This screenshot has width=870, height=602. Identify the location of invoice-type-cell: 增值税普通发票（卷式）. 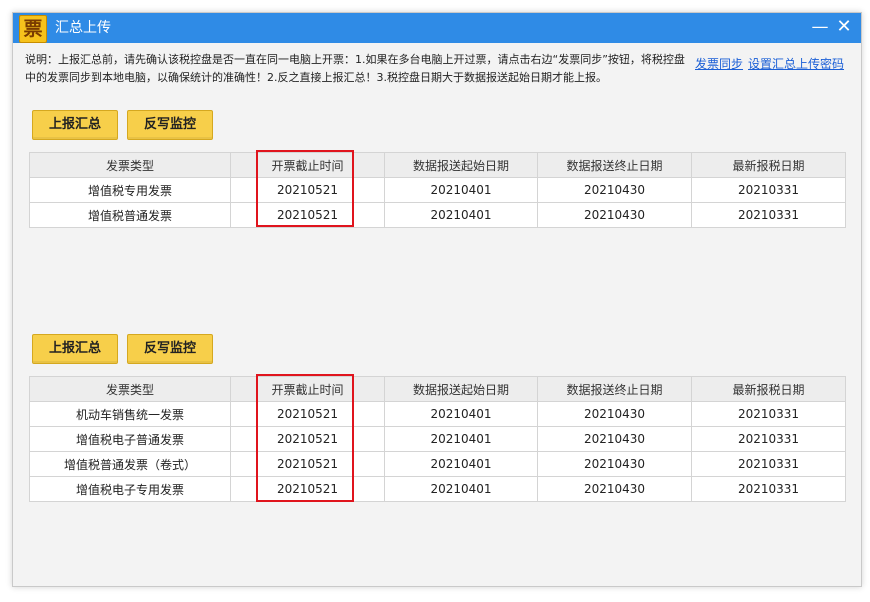
(130, 464).